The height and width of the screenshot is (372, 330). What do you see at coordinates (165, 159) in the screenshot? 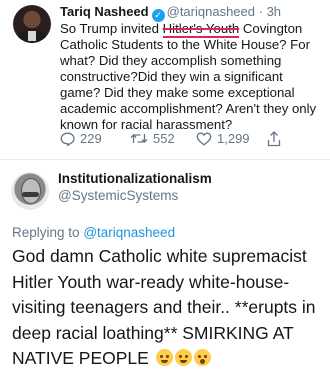
I see `divider` at bounding box center [165, 159].